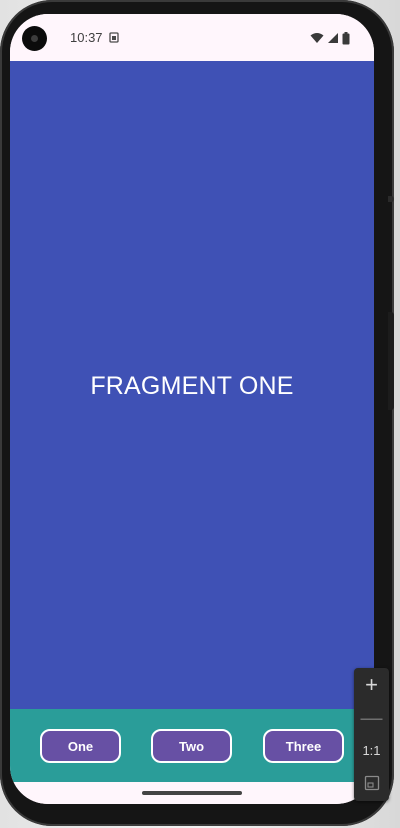 The width and height of the screenshot is (400, 828). What do you see at coordinates (317, 38) in the screenshot?
I see `wifi-icon` at bounding box center [317, 38].